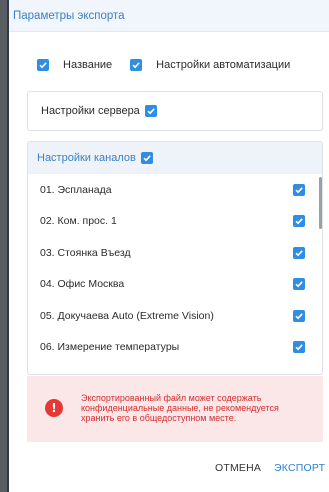 This screenshot has width=329, height=492. I want to click on automation-checkbox, so click(136, 65).